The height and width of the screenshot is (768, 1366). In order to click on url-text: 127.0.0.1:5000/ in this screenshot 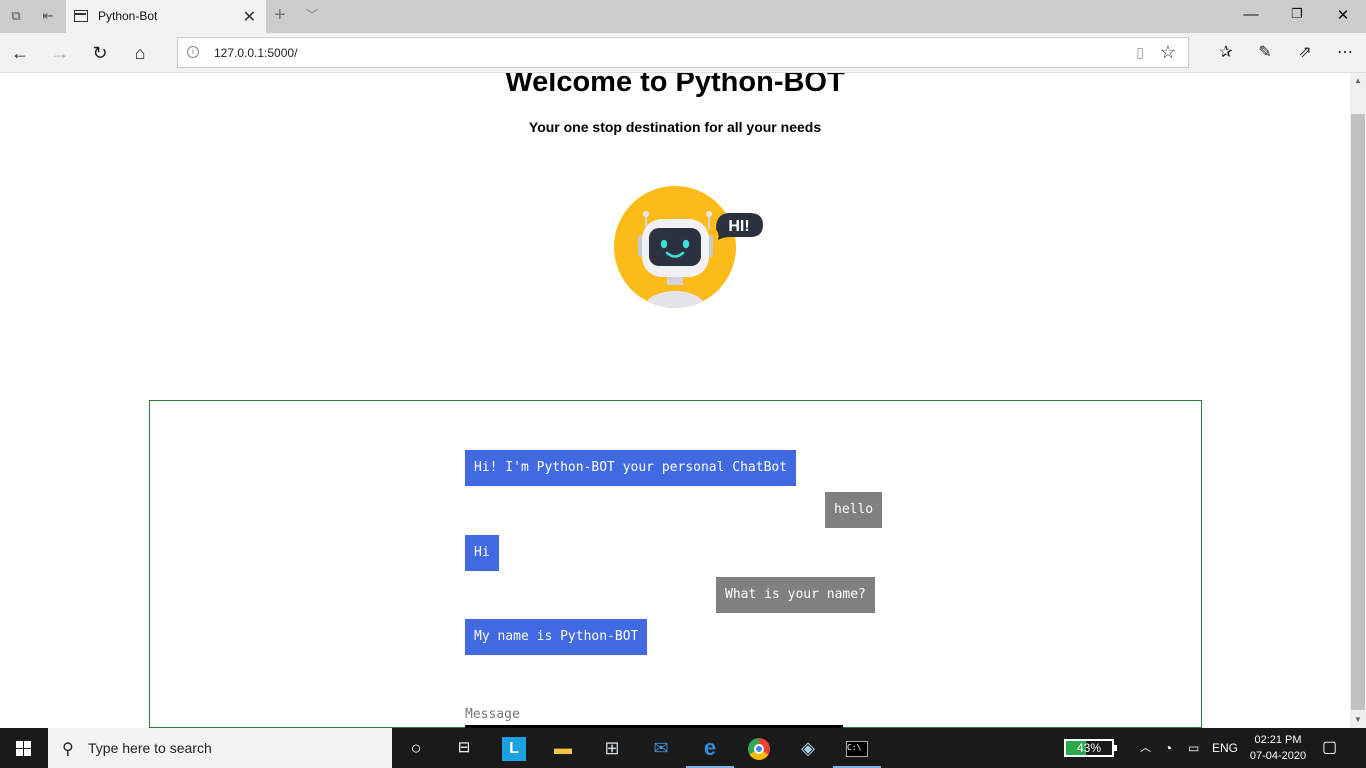, I will do `click(255, 53)`.